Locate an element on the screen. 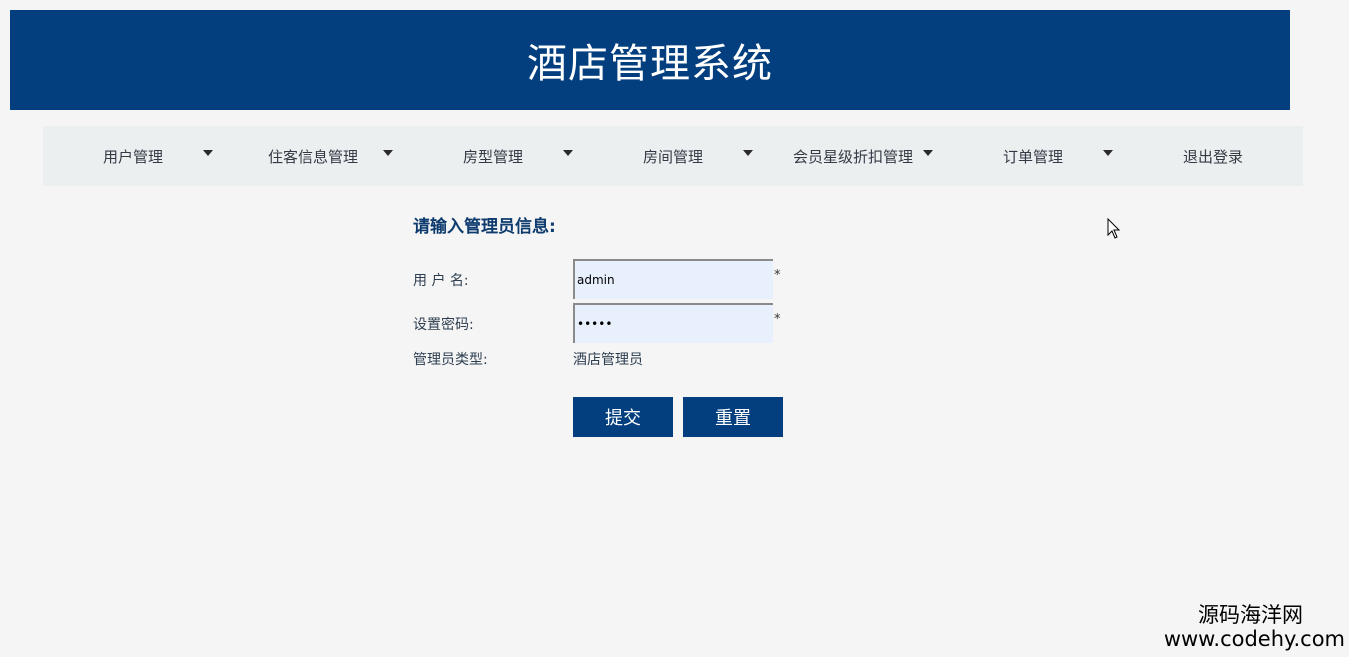 This screenshot has width=1349, height=657. nav-item-label: 房间管理 is located at coordinates (672, 156).